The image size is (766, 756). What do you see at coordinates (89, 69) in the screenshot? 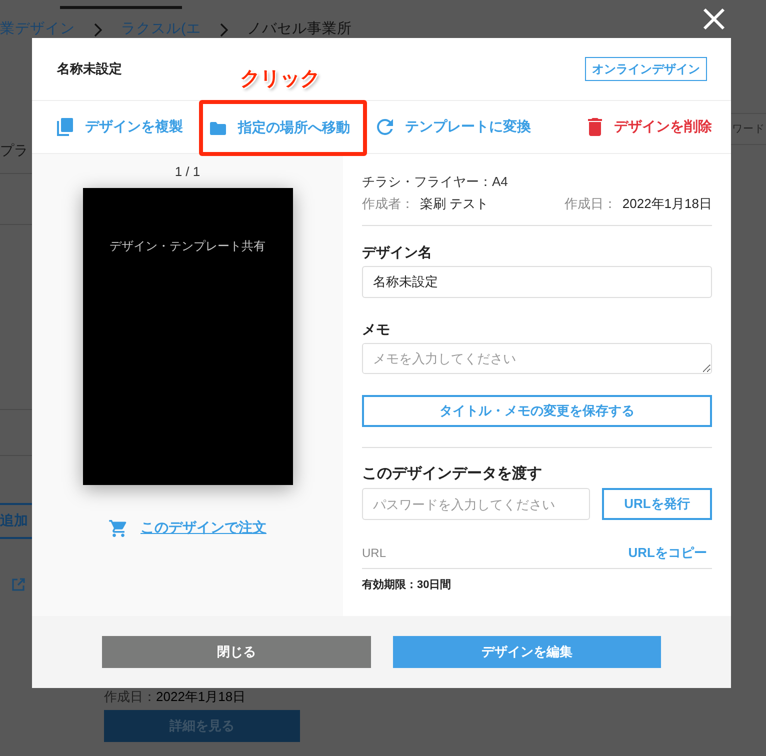
I see `dialog-title: 名称未設定` at bounding box center [89, 69].